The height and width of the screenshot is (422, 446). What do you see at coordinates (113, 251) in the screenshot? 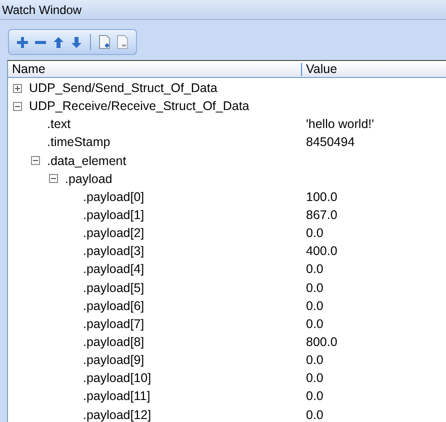
I see `tree-item: .payload[3]` at bounding box center [113, 251].